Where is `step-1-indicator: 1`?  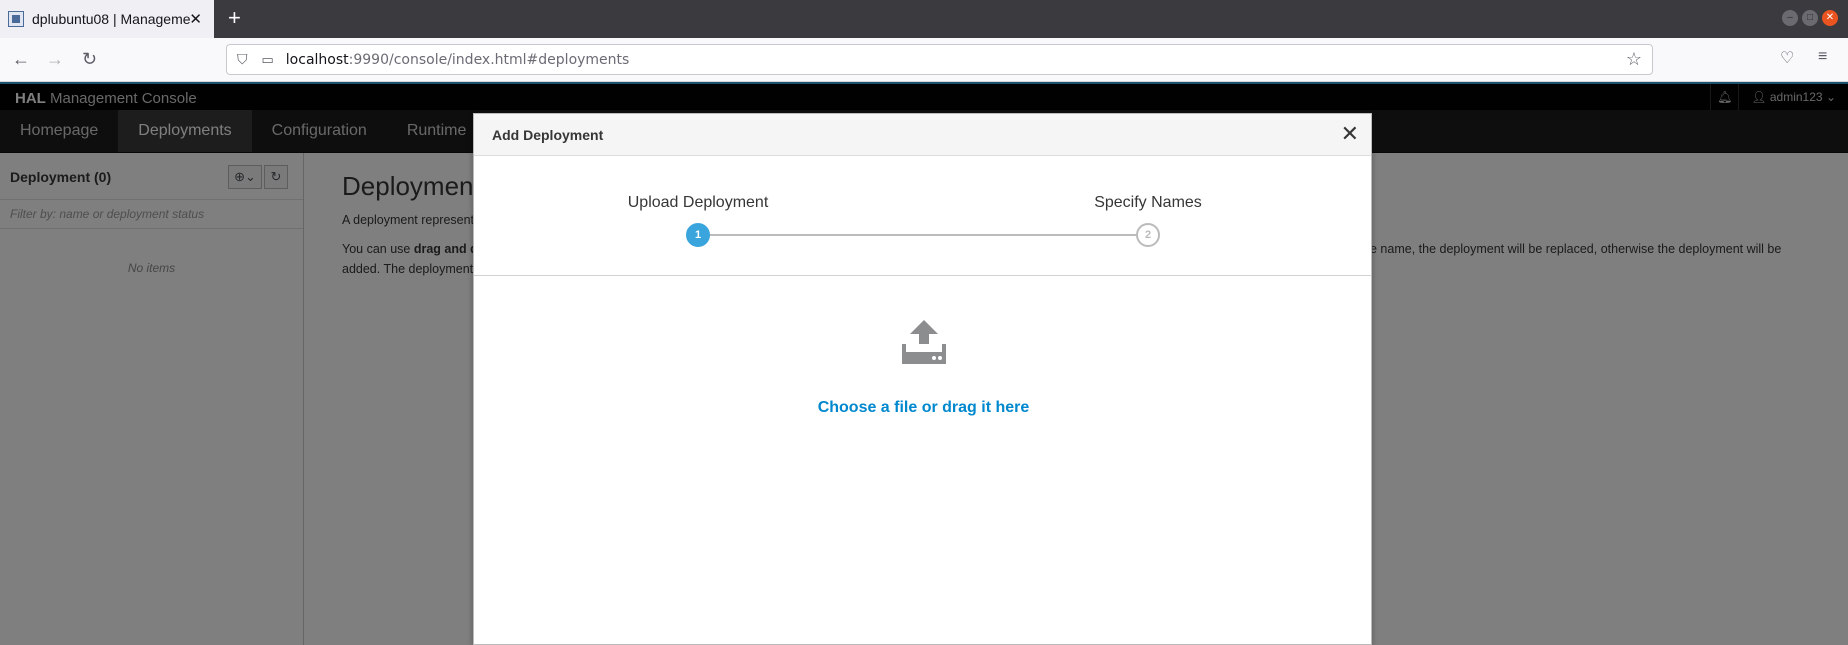
step-1-indicator: 1 is located at coordinates (698, 235).